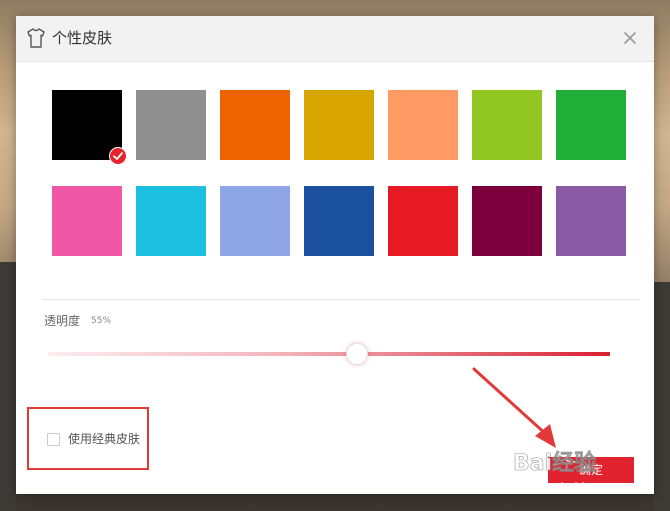 The height and width of the screenshot is (511, 670). I want to click on background-building-left, so click(8, 386).